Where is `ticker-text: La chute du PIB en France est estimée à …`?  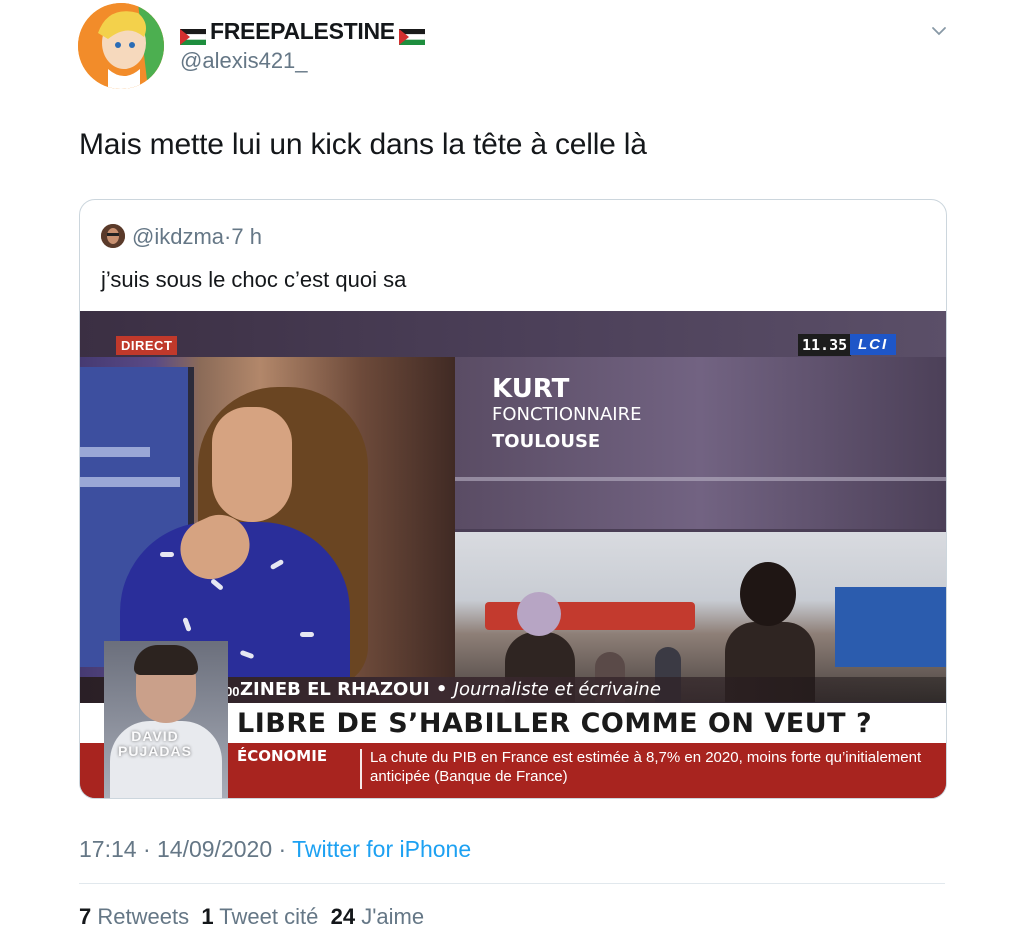 ticker-text: La chute du PIB en France est estimée à … is located at coordinates (646, 767).